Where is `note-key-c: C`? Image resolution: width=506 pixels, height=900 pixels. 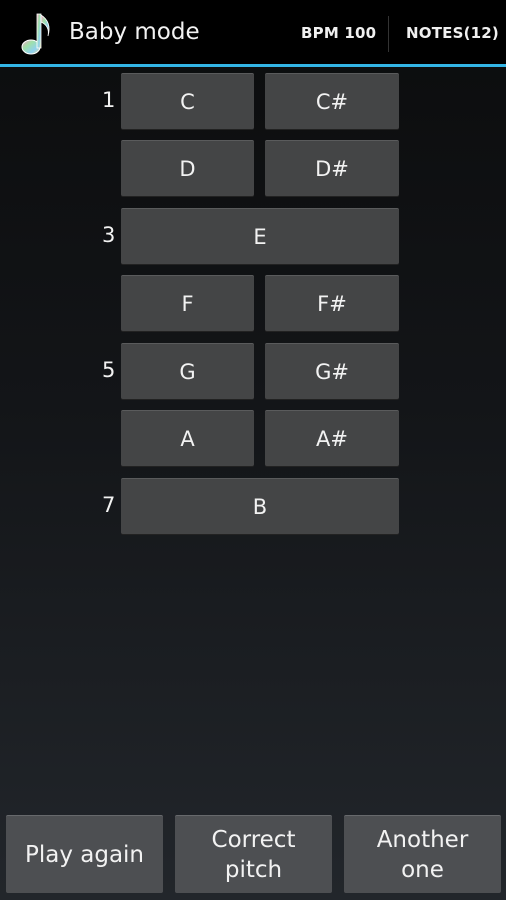 note-key-c: C is located at coordinates (187, 101).